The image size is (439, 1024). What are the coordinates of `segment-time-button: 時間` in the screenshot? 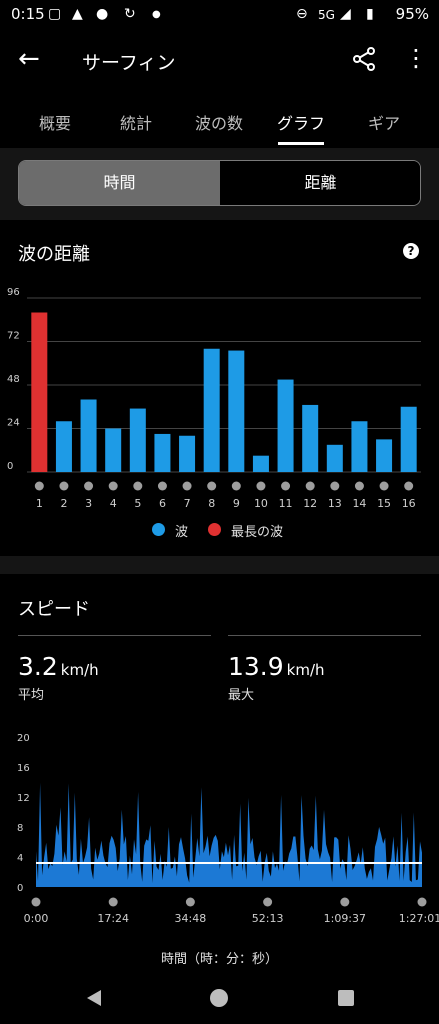 It's located at (119, 183).